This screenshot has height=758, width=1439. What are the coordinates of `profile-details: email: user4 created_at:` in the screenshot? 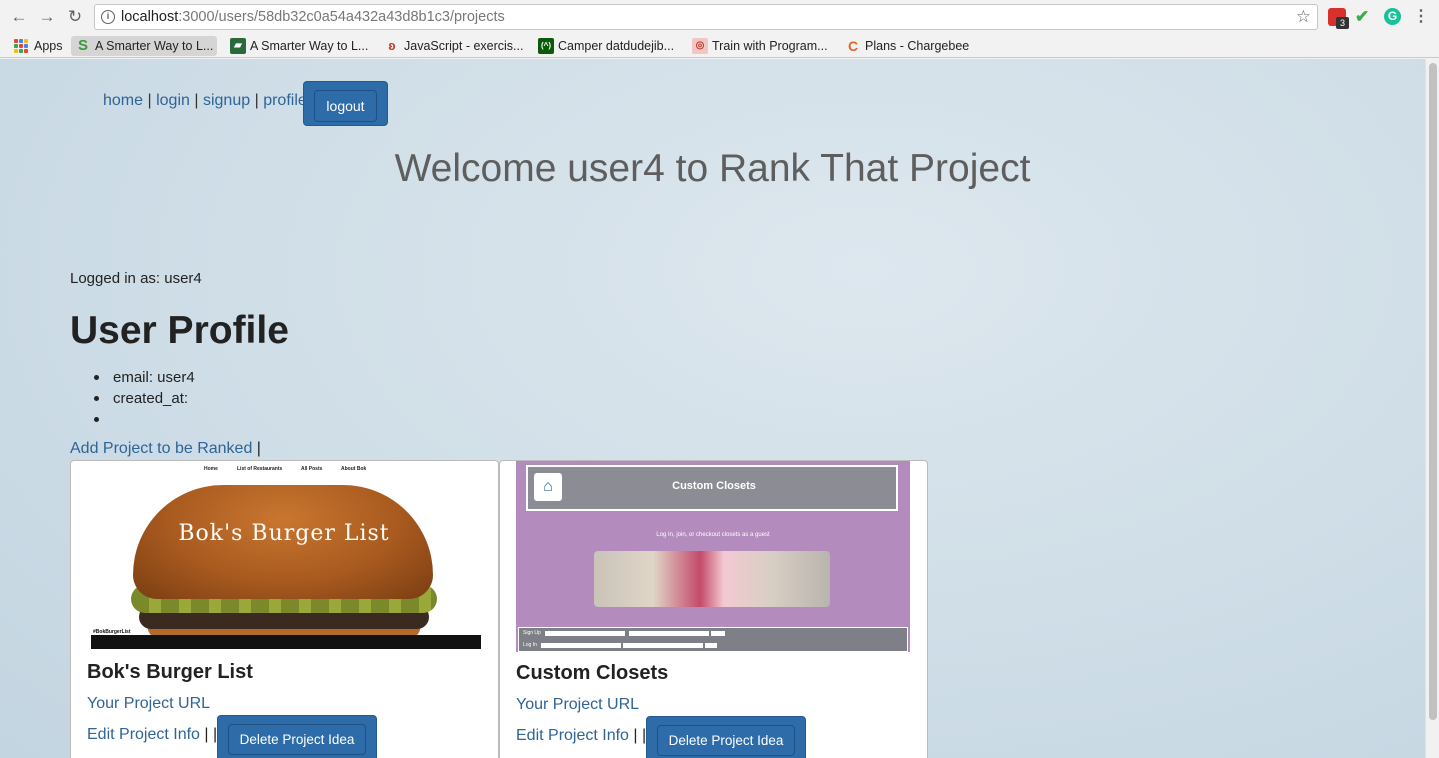 It's located at (144, 398).